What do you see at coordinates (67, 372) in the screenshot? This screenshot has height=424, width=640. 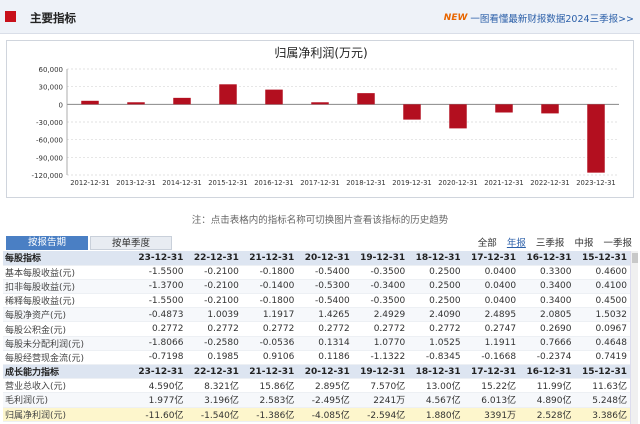 I see `section-header-label: 成长能力指标` at bounding box center [67, 372].